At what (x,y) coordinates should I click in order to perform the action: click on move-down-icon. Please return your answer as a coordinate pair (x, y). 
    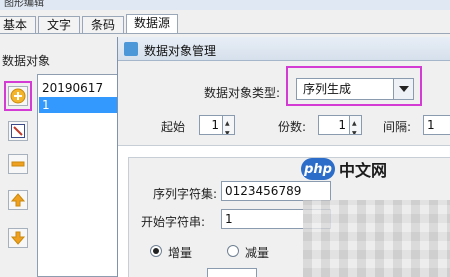
    Looking at the image, I should click on (18, 238).